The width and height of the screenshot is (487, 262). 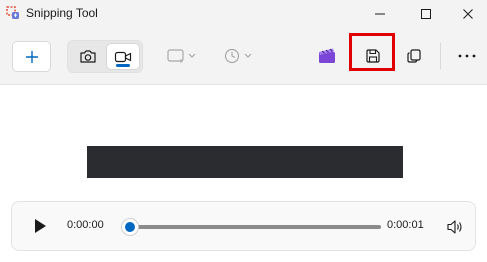 I want to click on screenshot-mode-button, so click(x=87, y=56).